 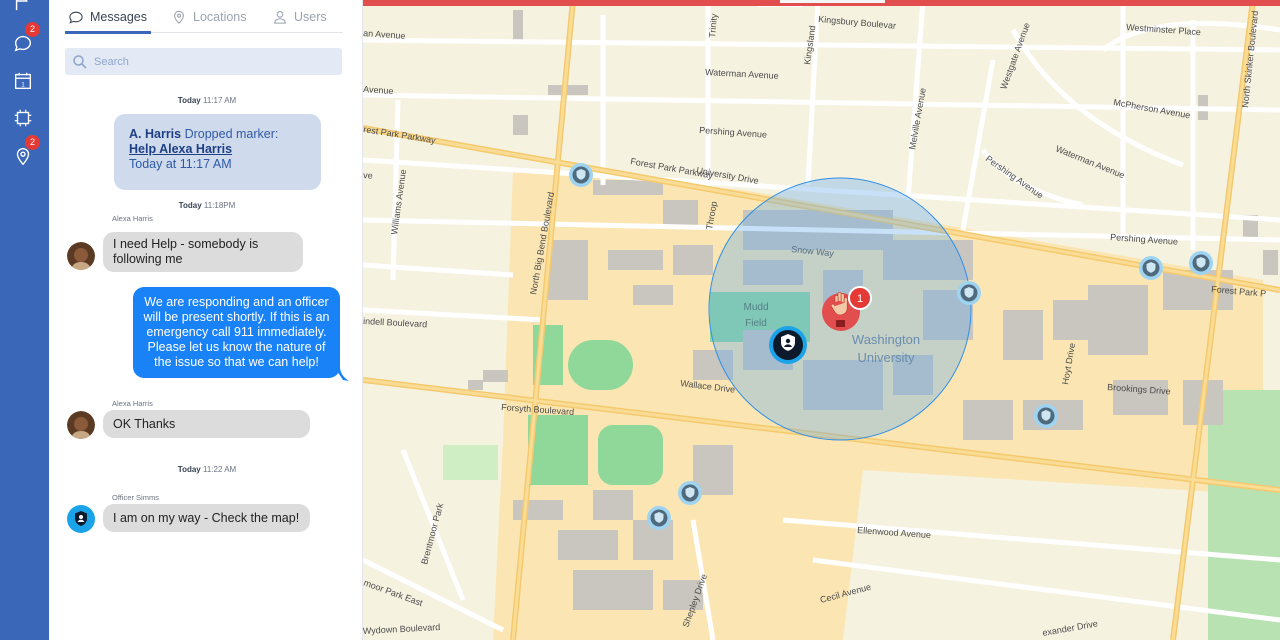 I want to click on alert-time: Today at 11:17 AM, so click(x=180, y=164).